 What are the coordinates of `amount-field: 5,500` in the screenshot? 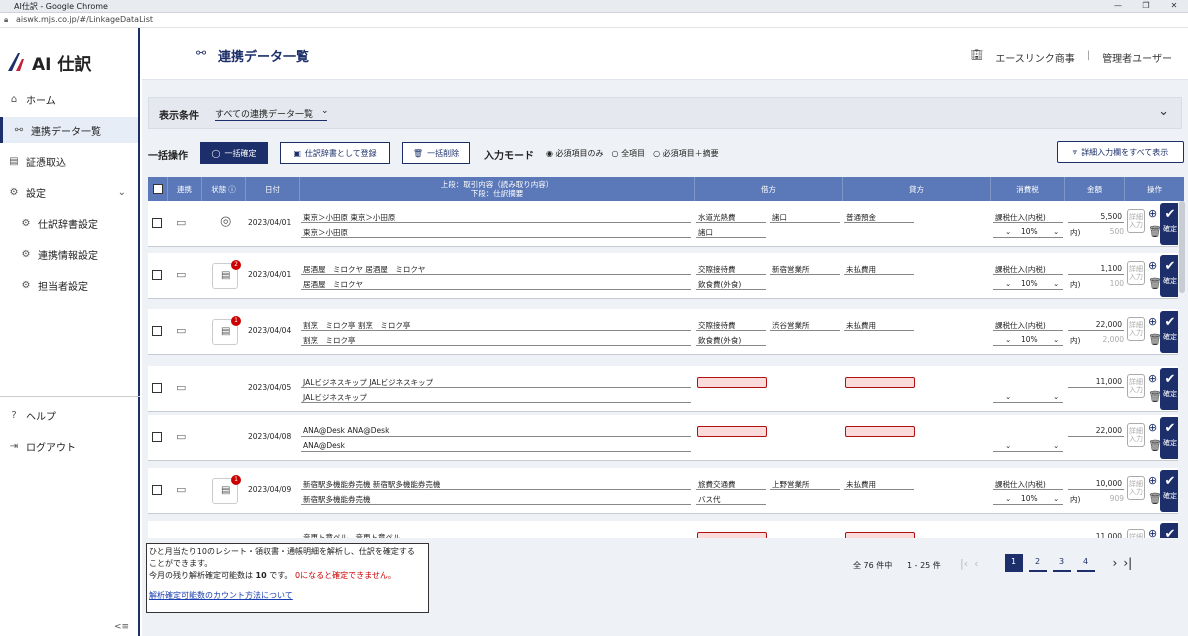 It's located at (1096, 217).